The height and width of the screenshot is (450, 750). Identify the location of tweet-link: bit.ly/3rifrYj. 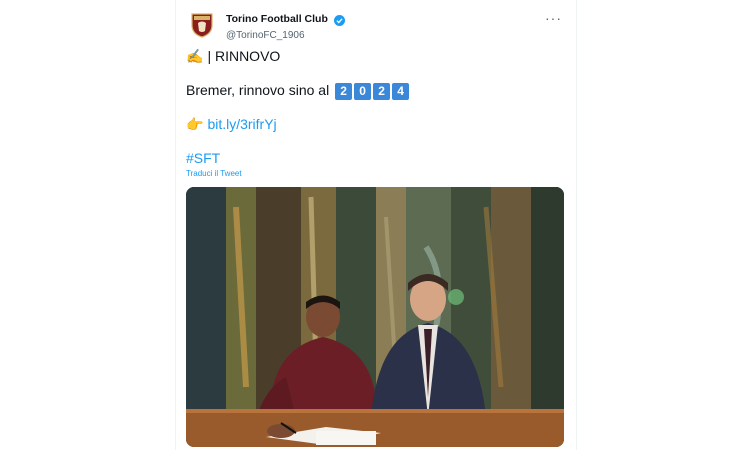
(241, 124).